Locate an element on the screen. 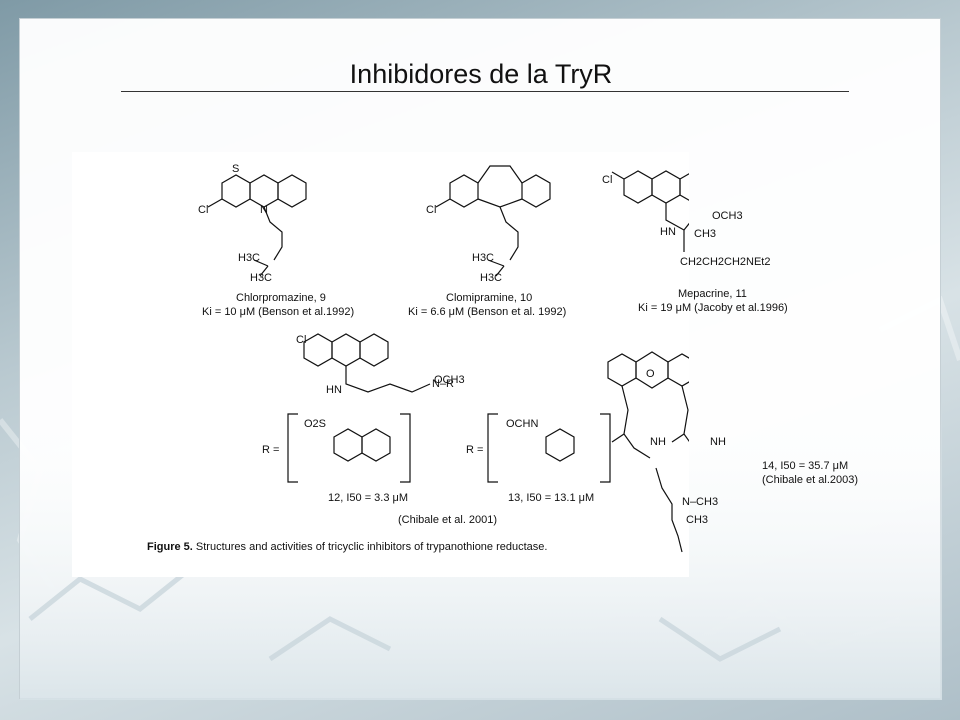  xanthene-structure is located at coordinates (648, 452).